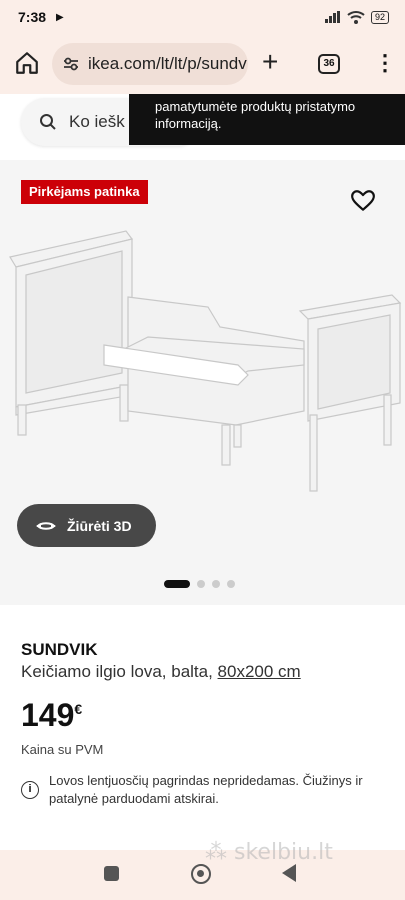  I want to click on browser-menu-icon: ⋮, so click(385, 63).